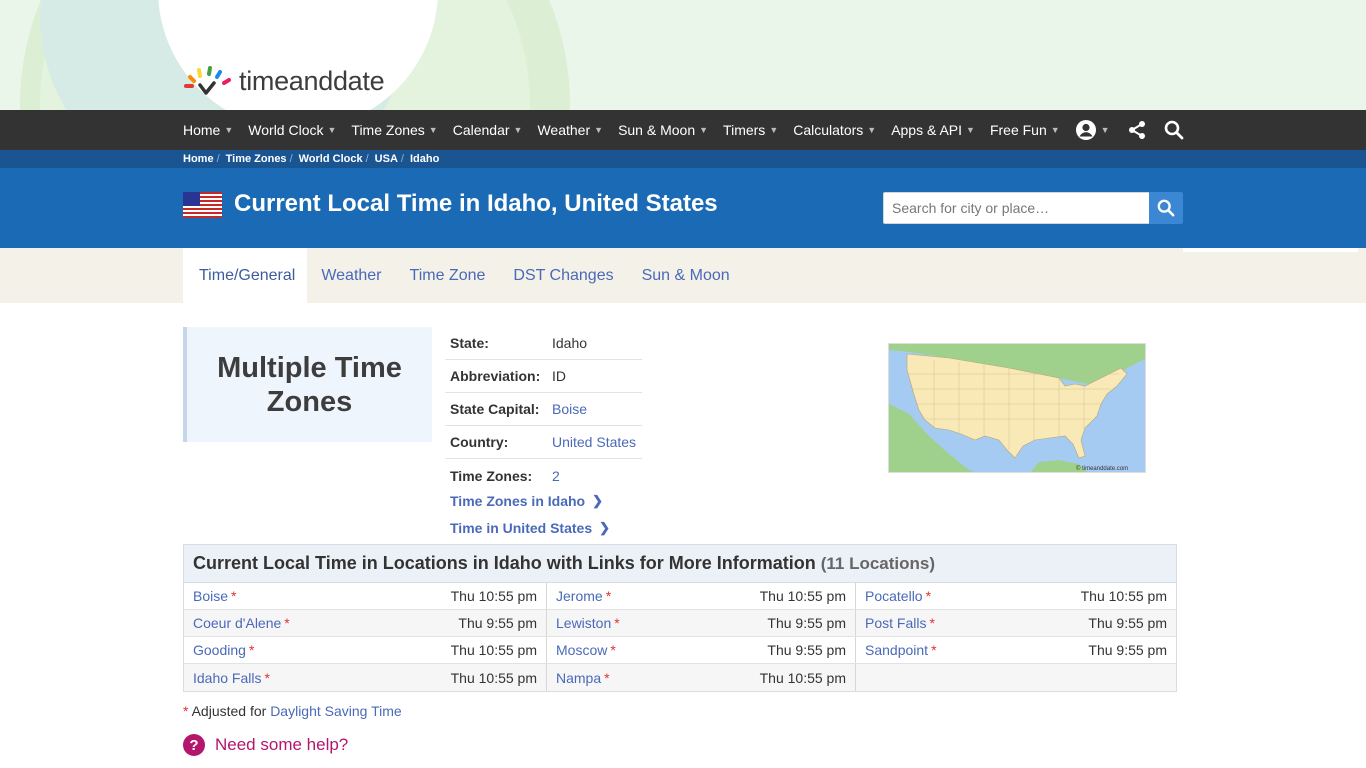  I want to click on time-zones-count-link: 2, so click(556, 476).